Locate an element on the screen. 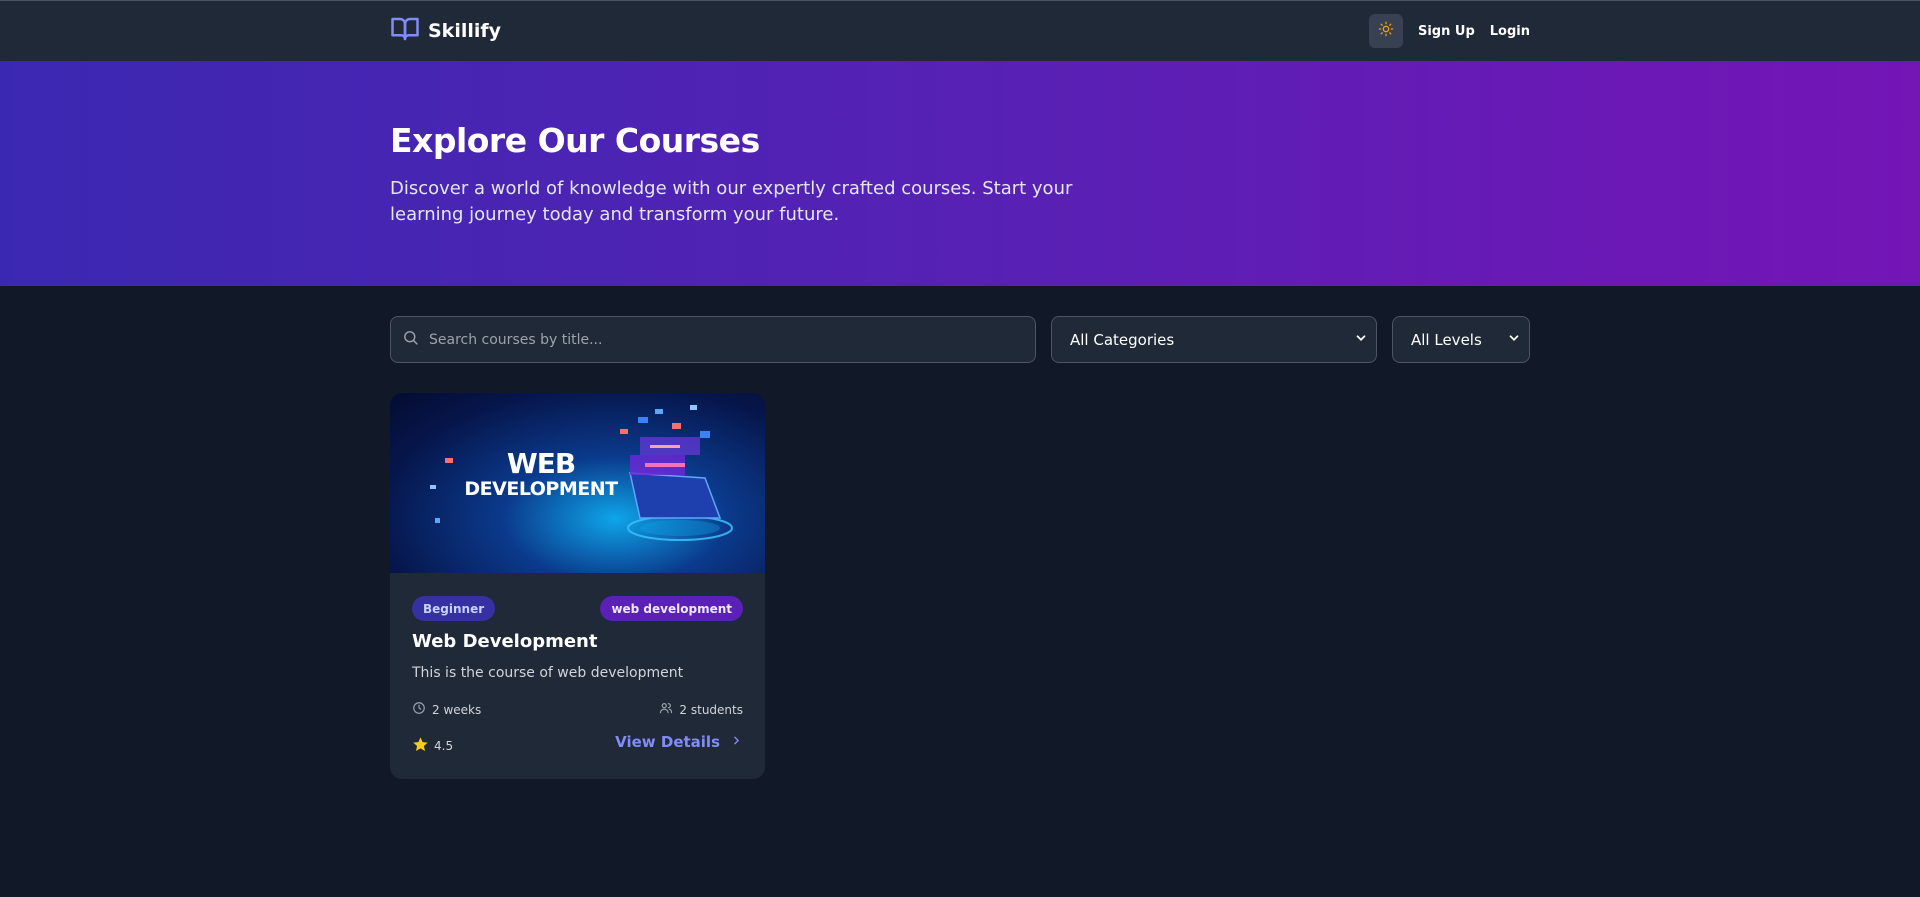 This screenshot has width=1920, height=897. course-rating: 4.5 is located at coordinates (432, 746).